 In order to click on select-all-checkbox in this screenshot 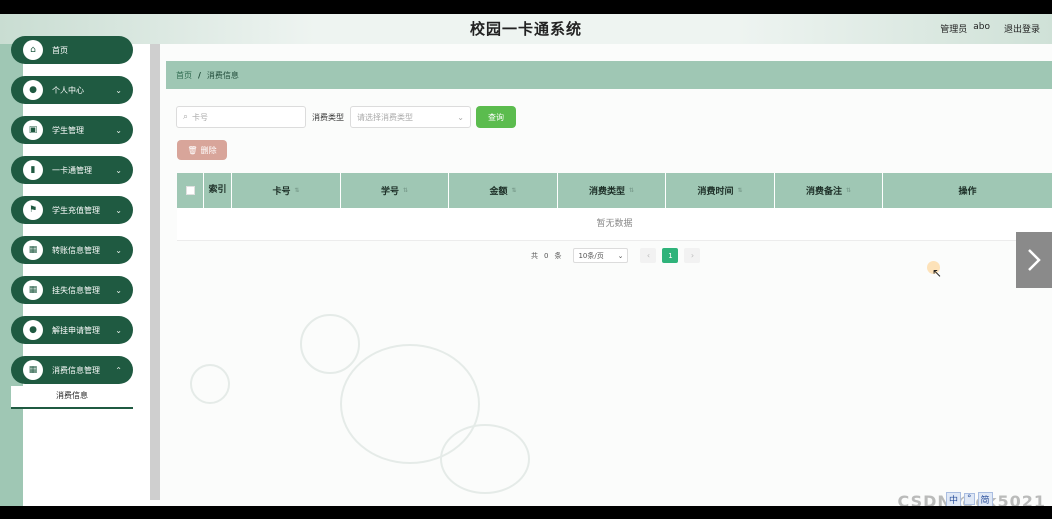, I will do `click(190, 190)`.